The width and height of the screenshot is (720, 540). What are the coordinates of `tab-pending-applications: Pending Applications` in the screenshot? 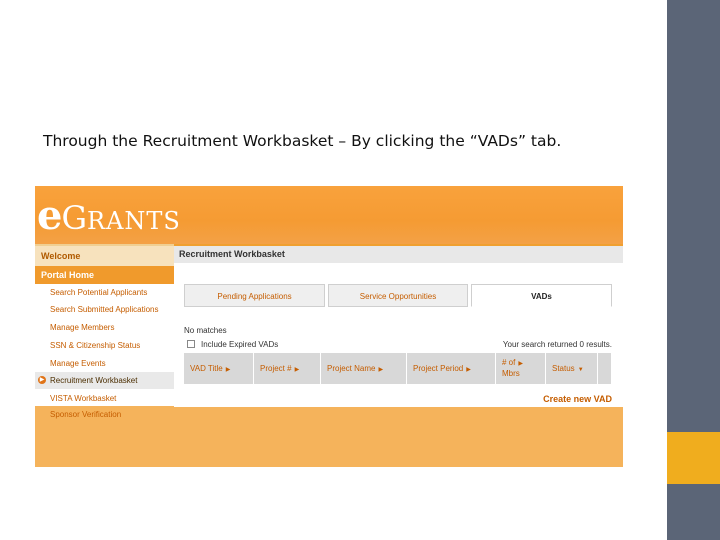 It's located at (254, 295).